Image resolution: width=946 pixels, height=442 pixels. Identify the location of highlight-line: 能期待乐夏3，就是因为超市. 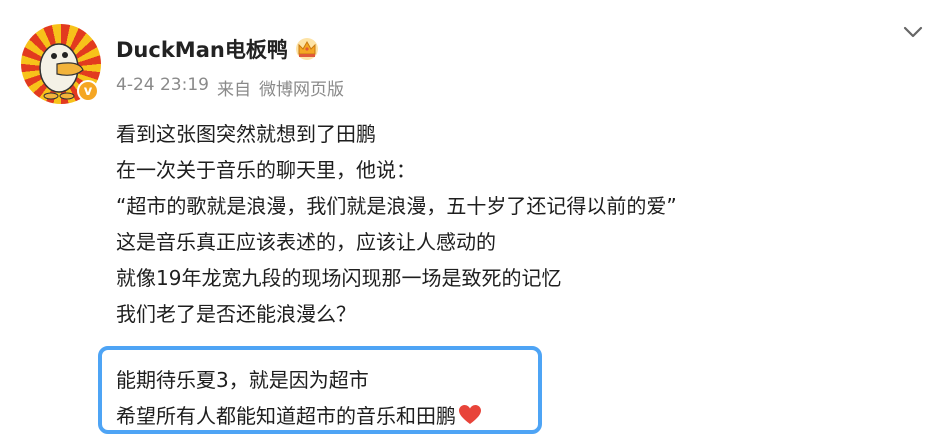
(242, 380).